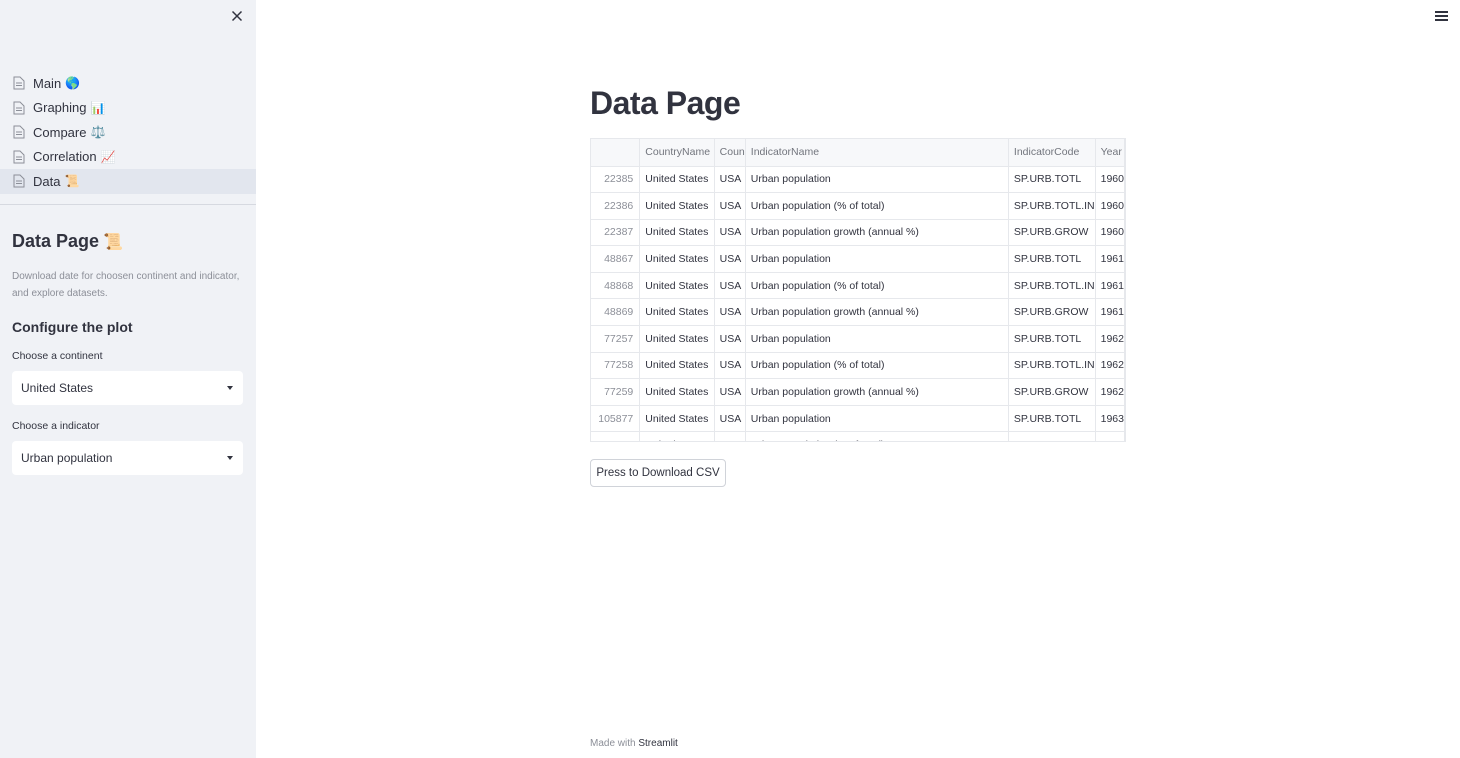 Image resolution: width=1460 pixels, height=758 pixels. Describe the element at coordinates (1441, 16) in the screenshot. I see `main-menu-button` at that location.